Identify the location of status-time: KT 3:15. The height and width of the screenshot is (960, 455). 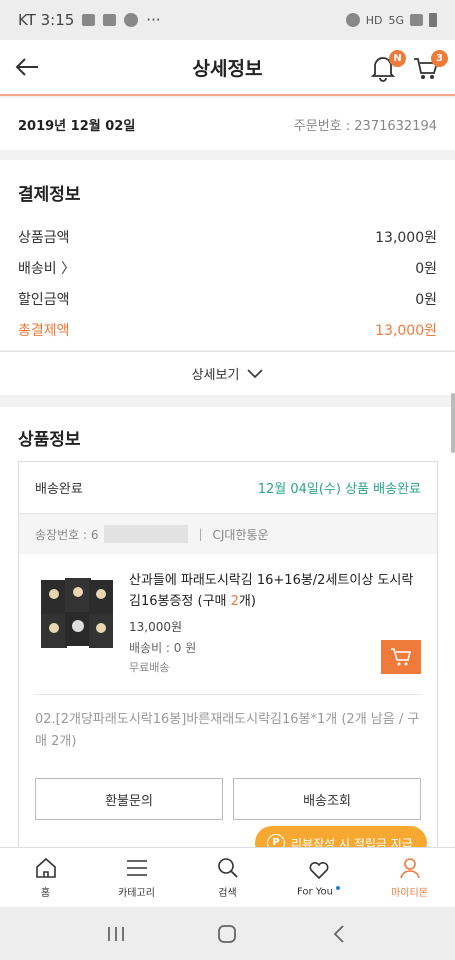
(46, 20).